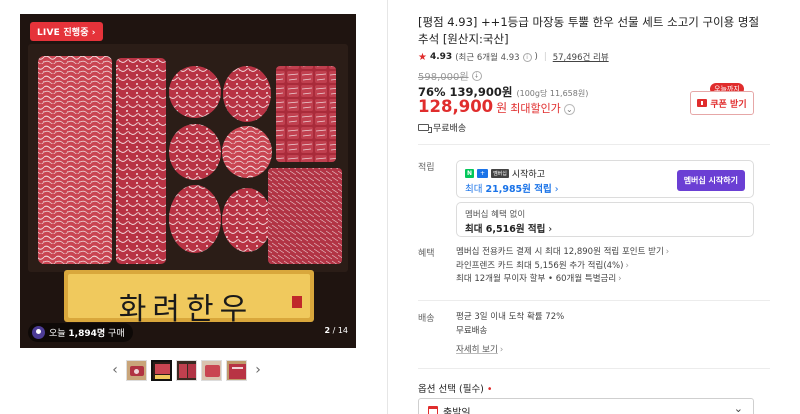 This screenshot has width=800, height=414. I want to click on star-icon: ★, so click(422, 57).